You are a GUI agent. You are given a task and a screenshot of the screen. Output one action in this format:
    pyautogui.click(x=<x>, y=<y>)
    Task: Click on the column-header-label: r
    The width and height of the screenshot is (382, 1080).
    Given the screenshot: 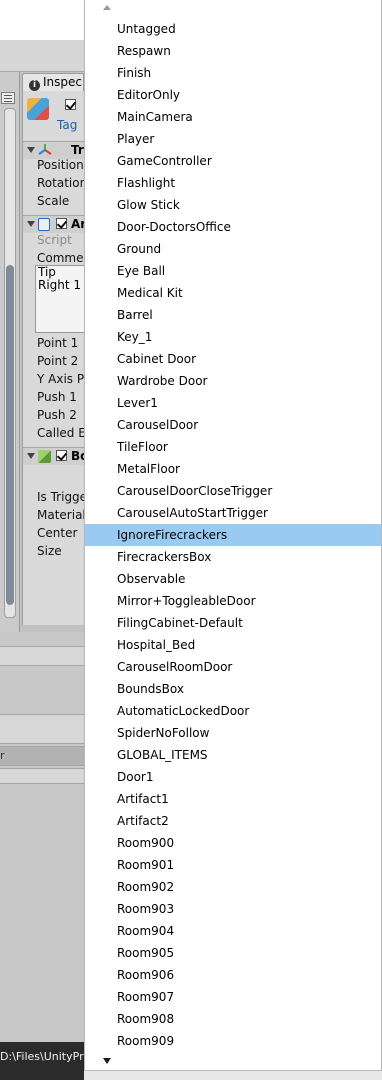 What is the action you would take?
    pyautogui.click(x=2, y=755)
    